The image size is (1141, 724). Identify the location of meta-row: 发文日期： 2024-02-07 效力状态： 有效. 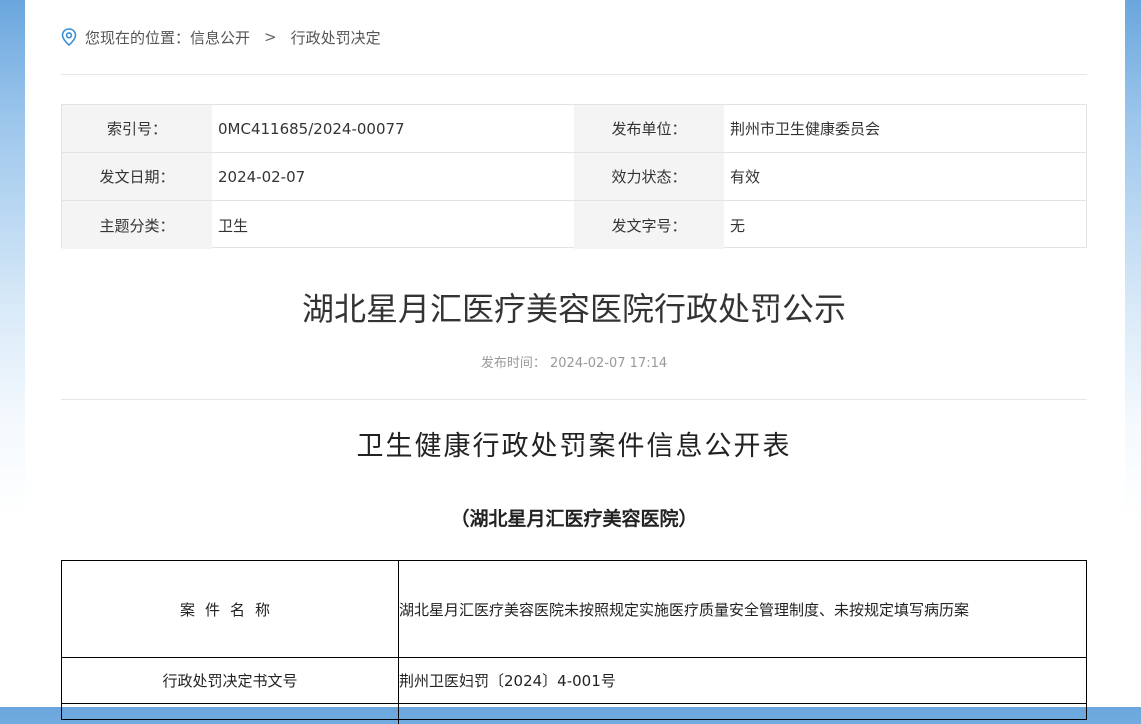
(574, 177).